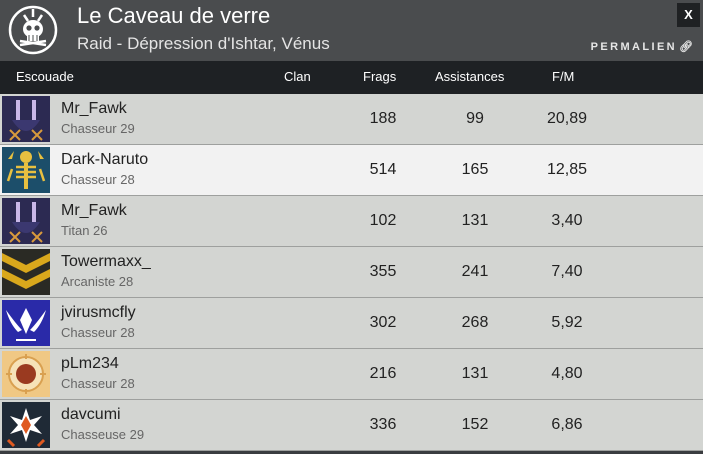  What do you see at coordinates (84, 230) in the screenshot?
I see `player-class: Titan 26` at bounding box center [84, 230].